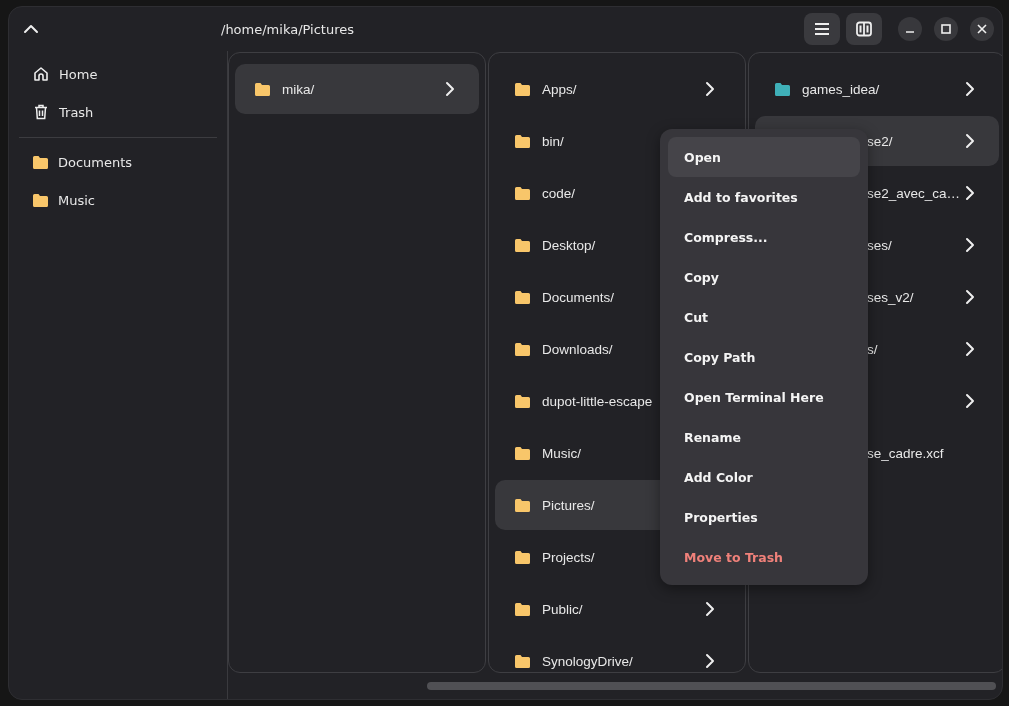  I want to click on folder-name: Desktop/, so click(569, 245).